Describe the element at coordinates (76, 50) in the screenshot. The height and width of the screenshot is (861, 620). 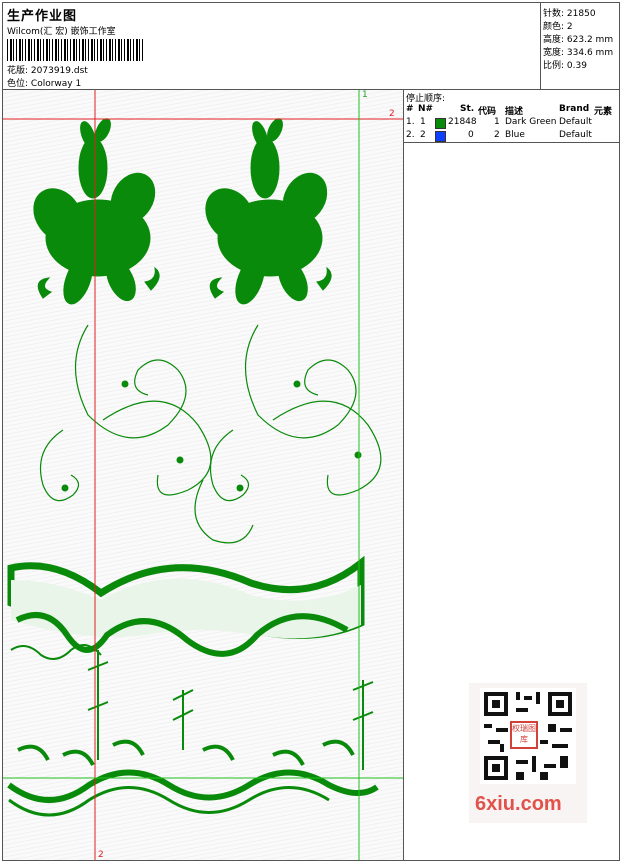
I see `barcode` at that location.